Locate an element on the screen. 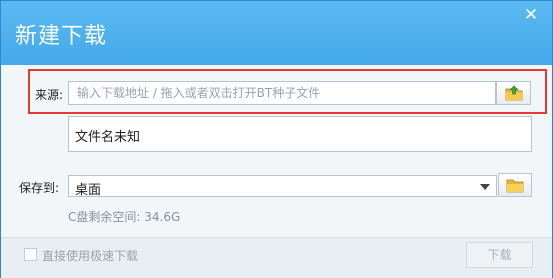 Image resolution: width=553 pixels, height=278 pixels. save-location-value: 桌面 is located at coordinates (88, 190).